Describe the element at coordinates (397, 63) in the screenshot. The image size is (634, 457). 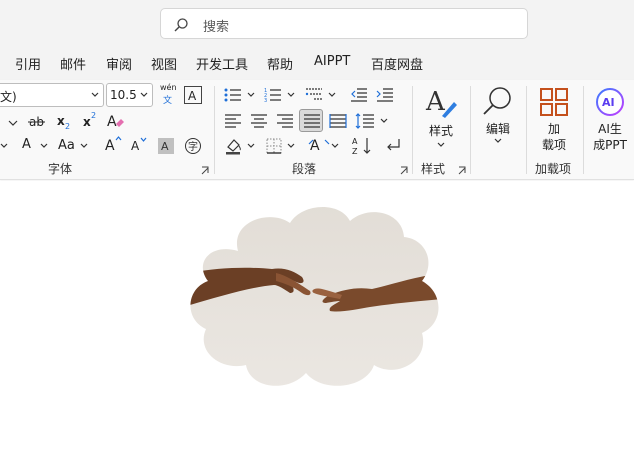
I see `tab-baidu-netdisk: 百度网盘` at that location.